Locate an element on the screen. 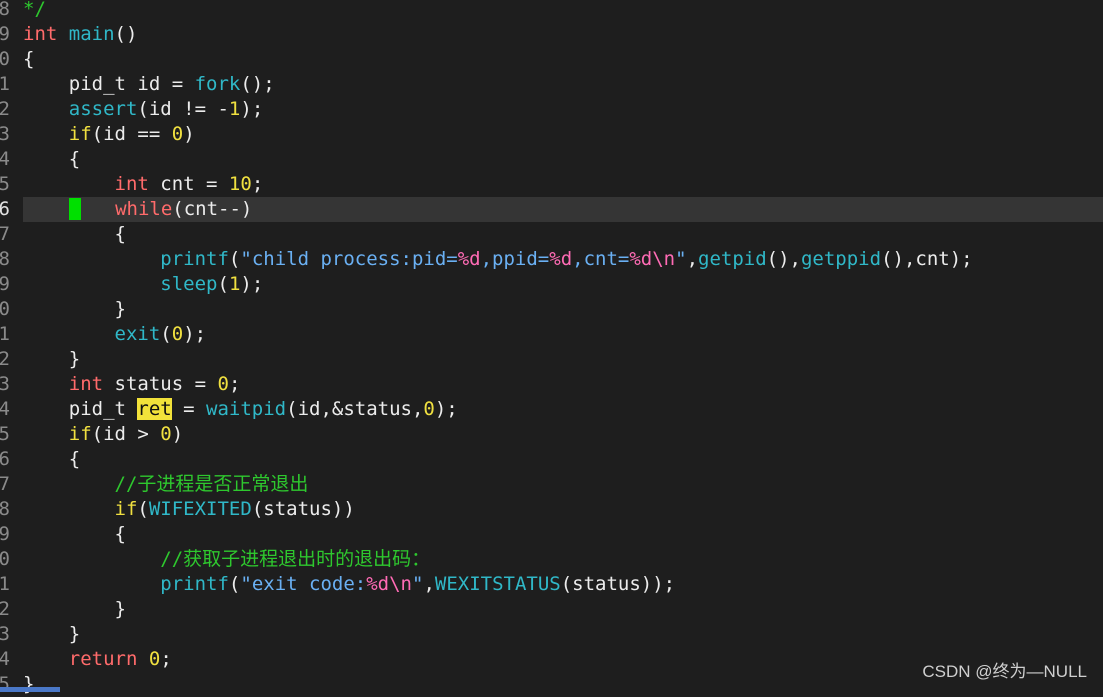  code-text: if(id > 0) is located at coordinates (563, 434).